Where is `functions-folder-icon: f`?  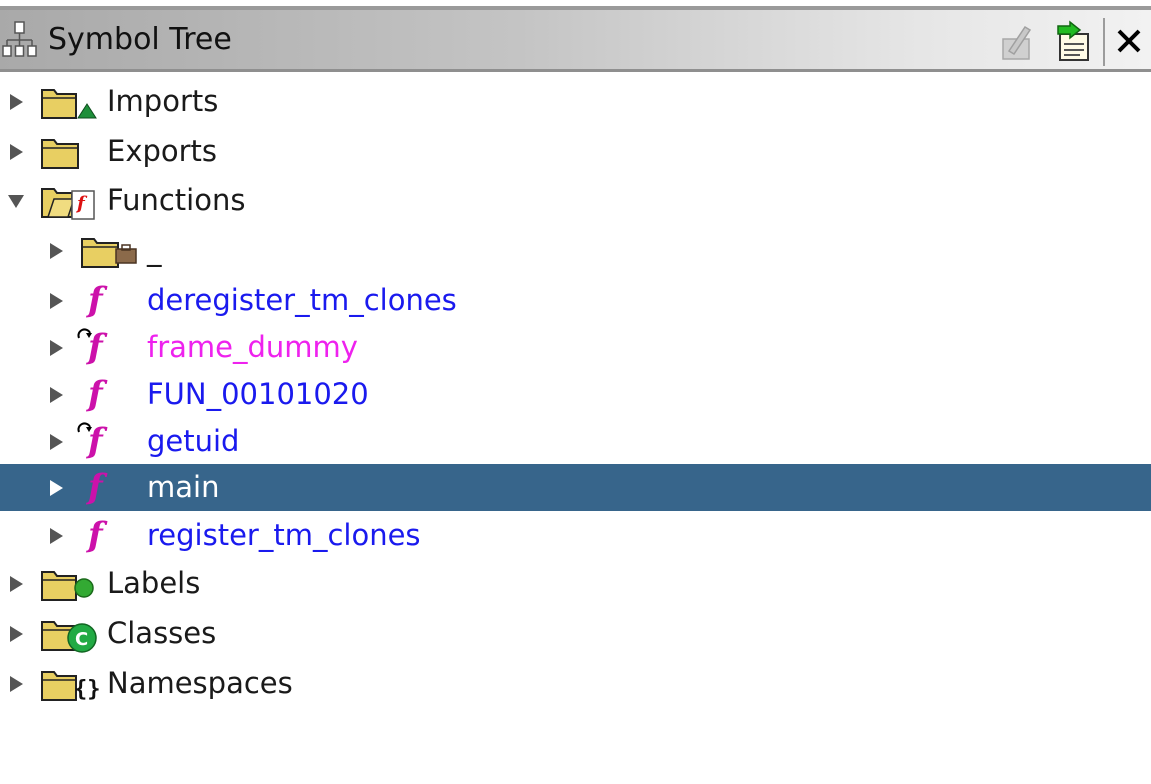
functions-folder-icon: f is located at coordinates (68, 204).